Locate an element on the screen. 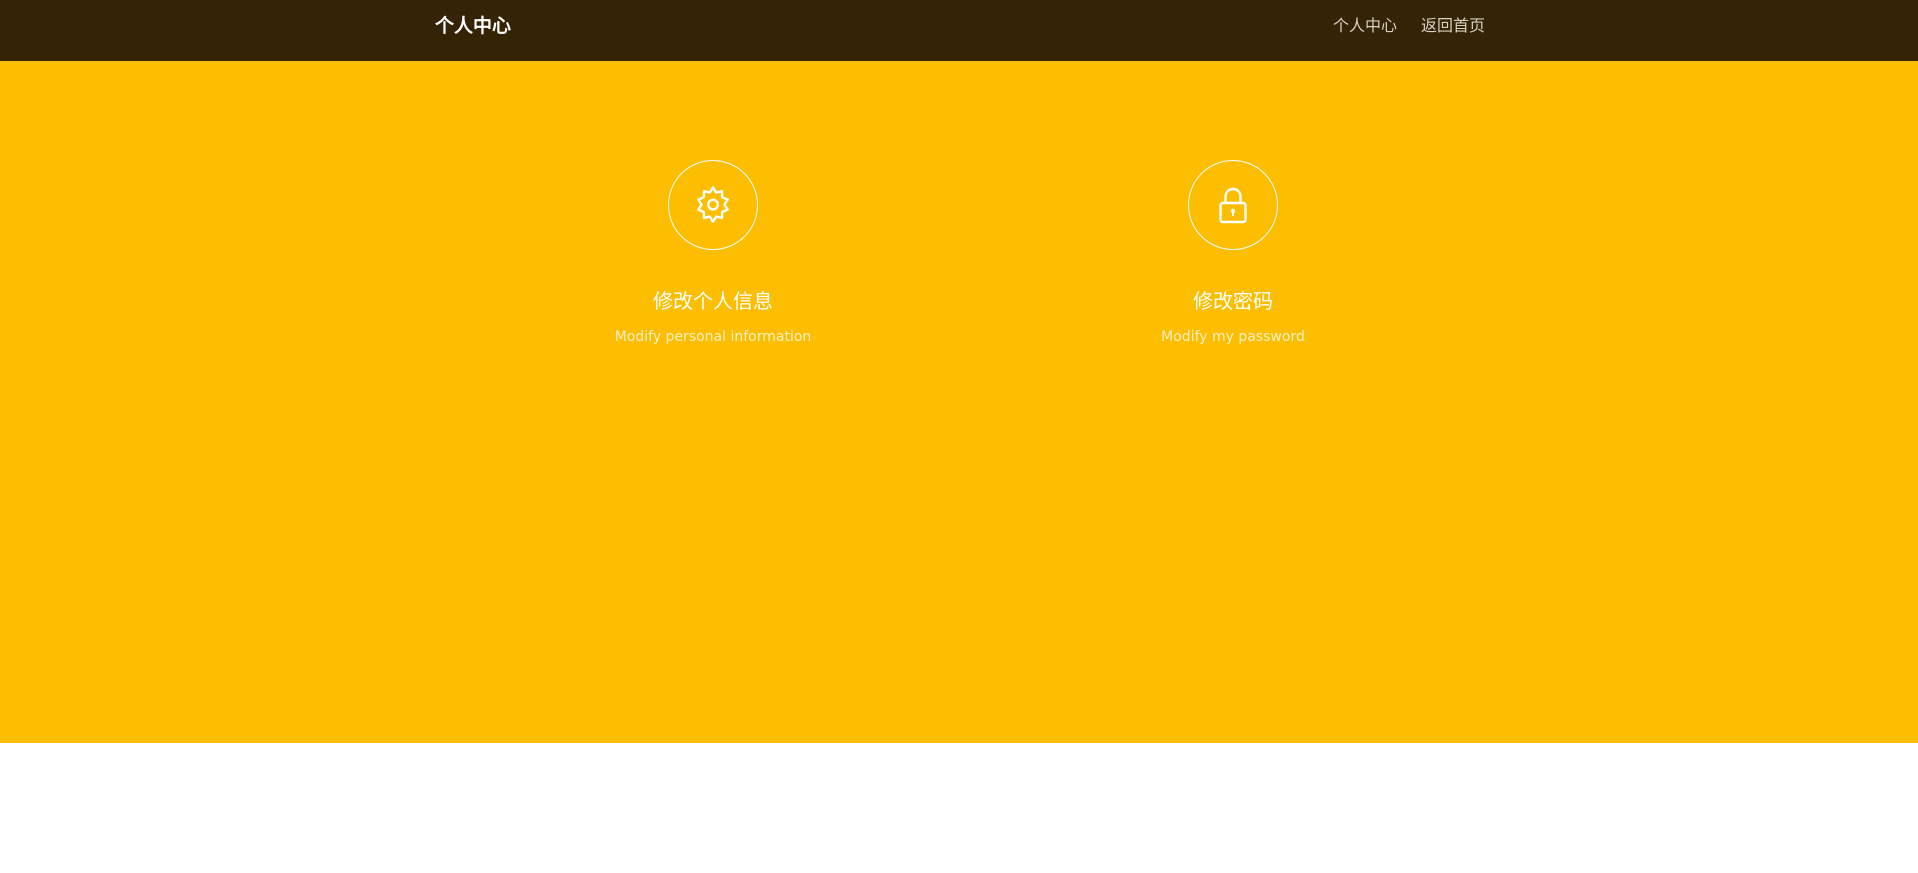 The height and width of the screenshot is (873, 1918). gear-icon is located at coordinates (713, 204).